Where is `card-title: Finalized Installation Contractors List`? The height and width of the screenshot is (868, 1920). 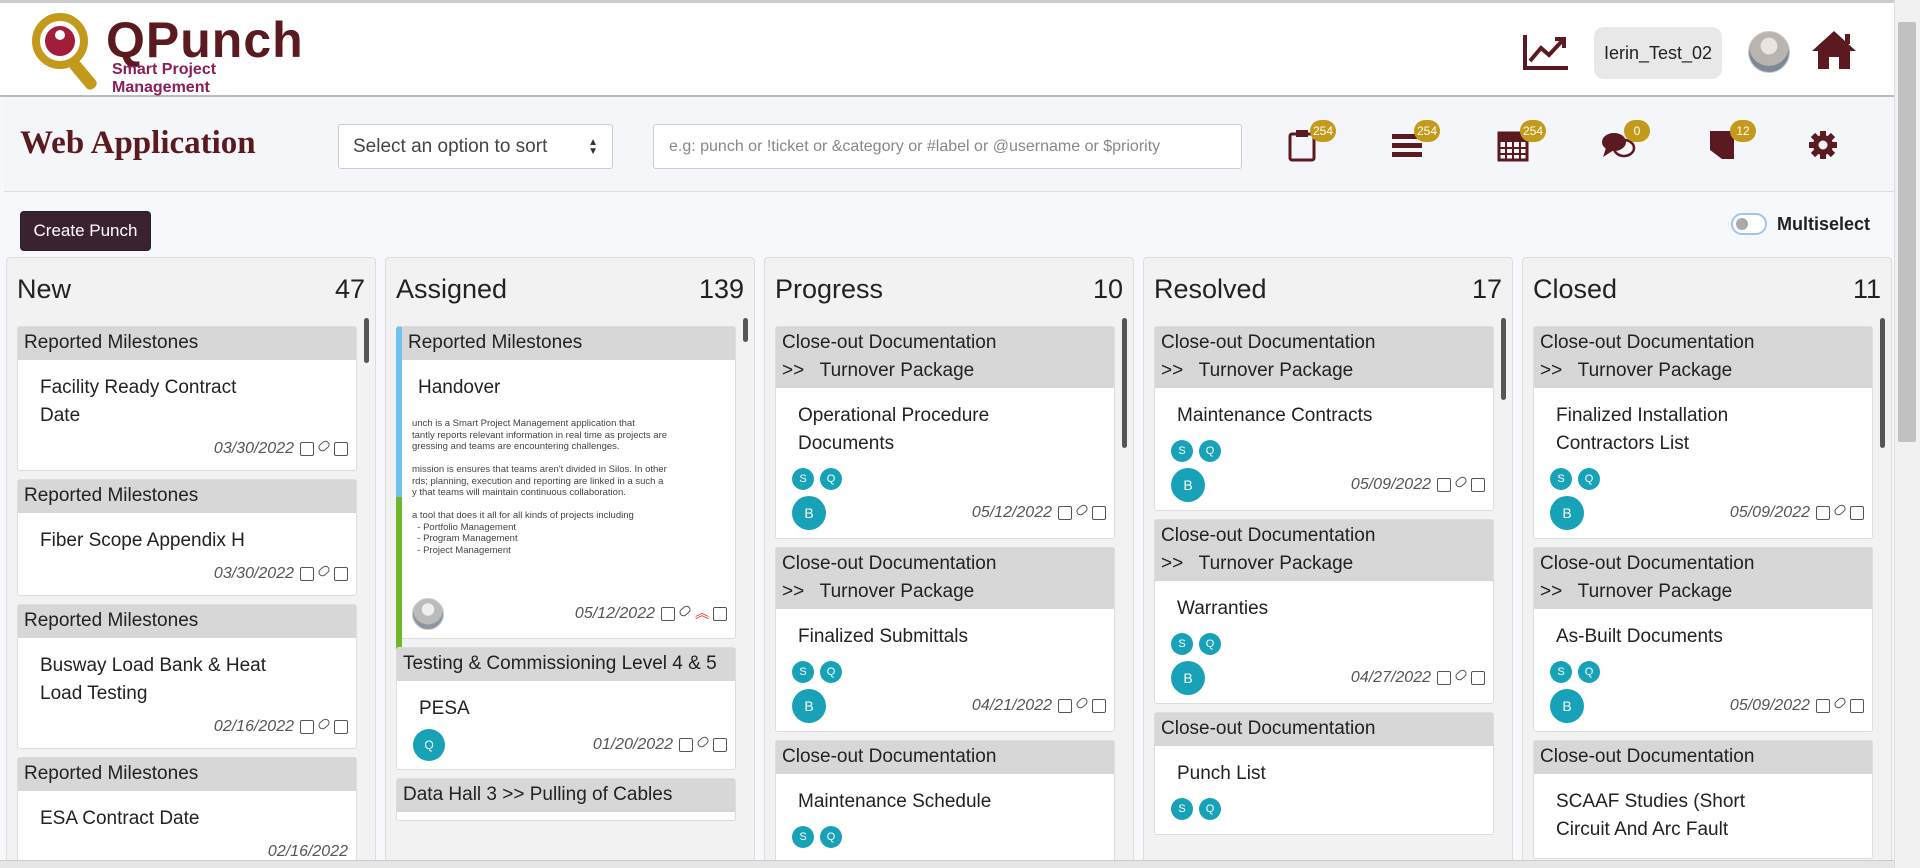 card-title: Finalized Installation Contractors List is located at coordinates (1642, 429).